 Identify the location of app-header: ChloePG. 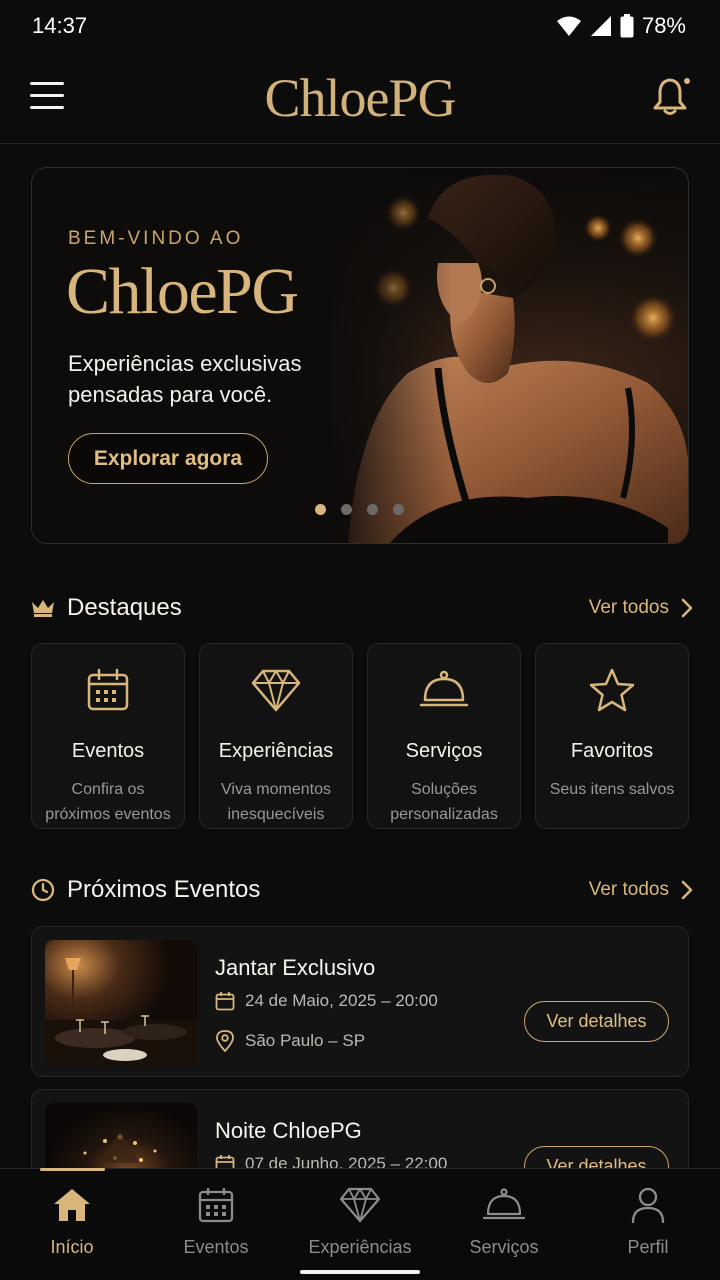
(360, 98).